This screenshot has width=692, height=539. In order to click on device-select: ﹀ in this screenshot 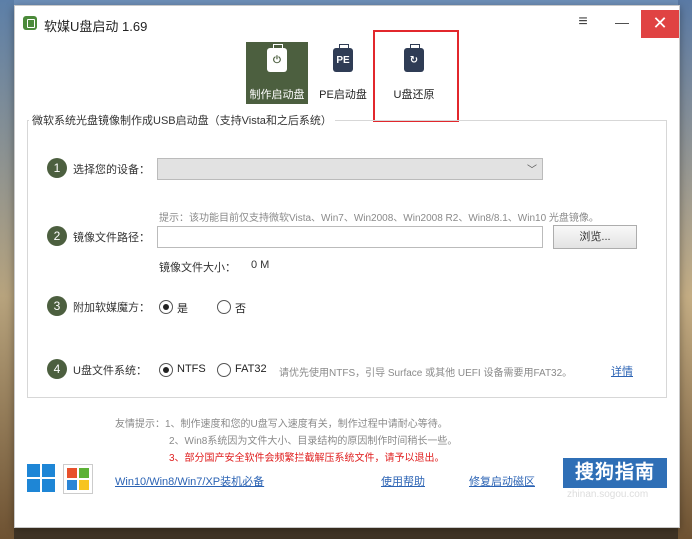, I will do `click(350, 169)`.